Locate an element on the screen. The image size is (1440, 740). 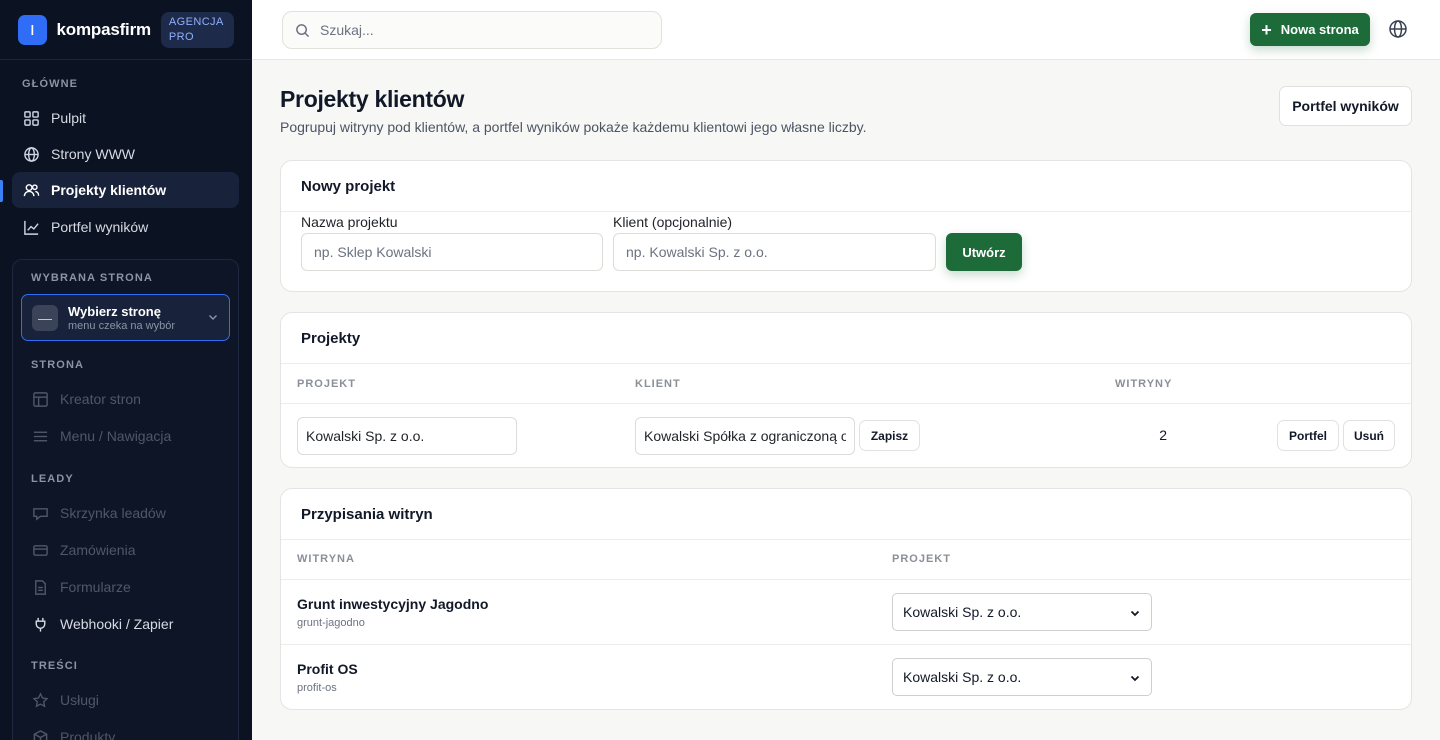
portfolio-row-button: Portfel is located at coordinates (1308, 435).